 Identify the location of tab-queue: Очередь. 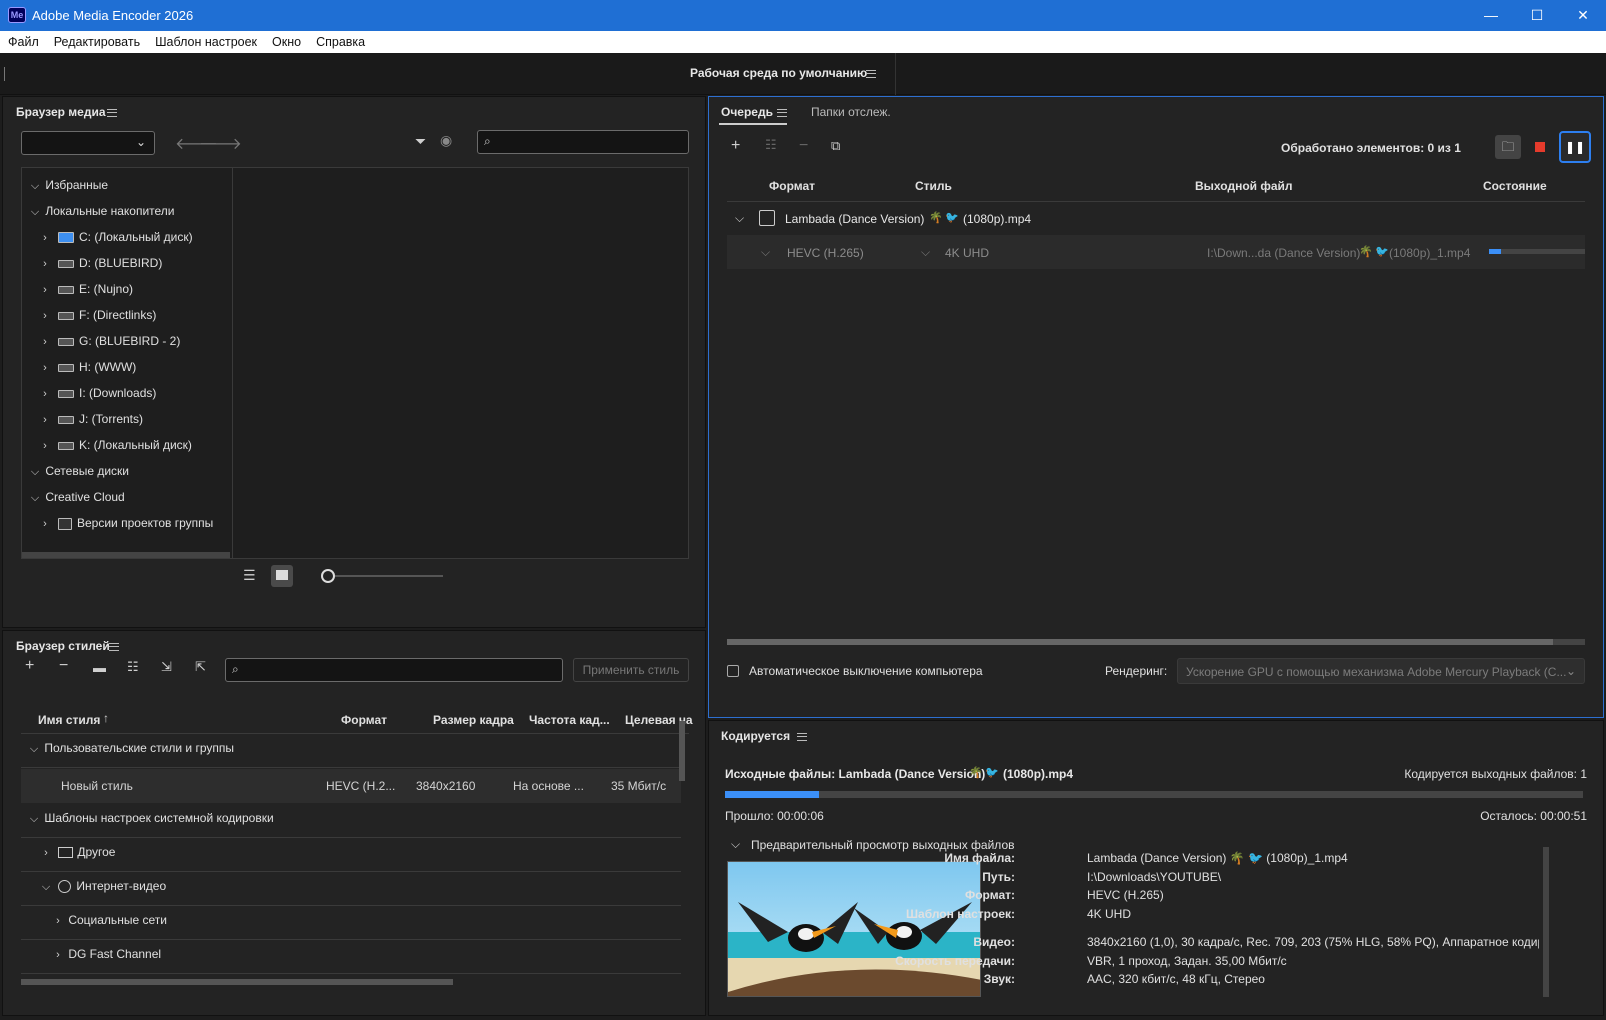
(747, 112).